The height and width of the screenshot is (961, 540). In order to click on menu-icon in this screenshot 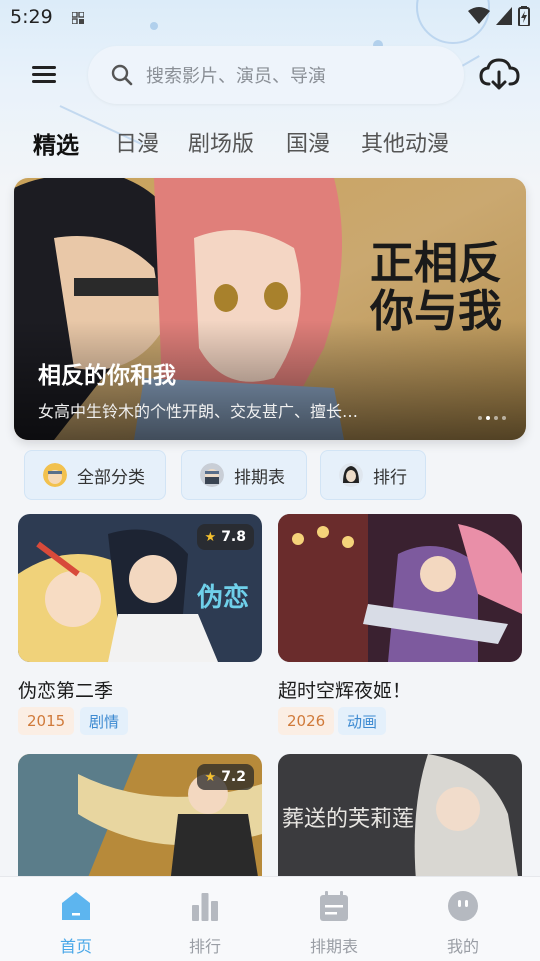, I will do `click(45, 75)`.